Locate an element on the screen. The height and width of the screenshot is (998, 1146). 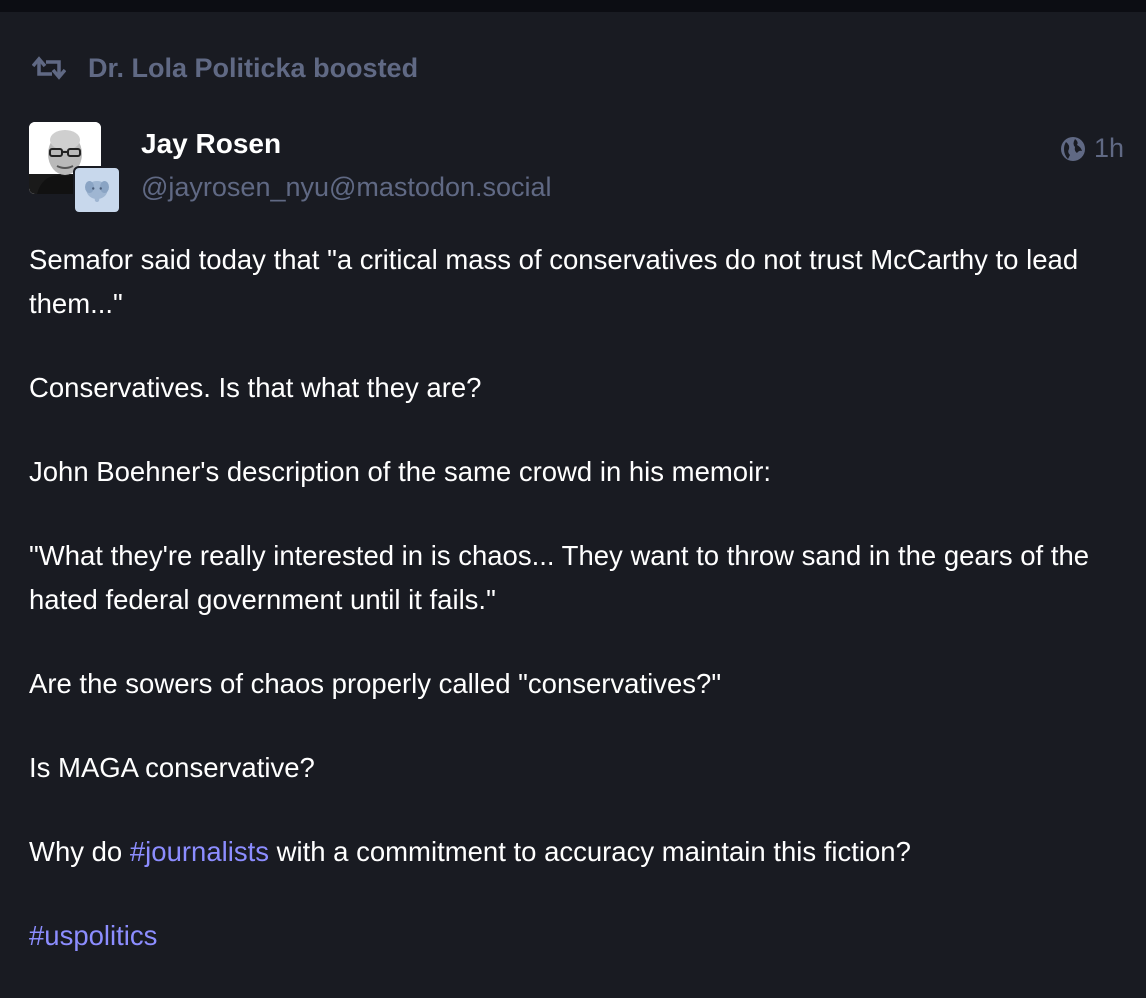
mastodon-elephant-icon is located at coordinates (97, 191).